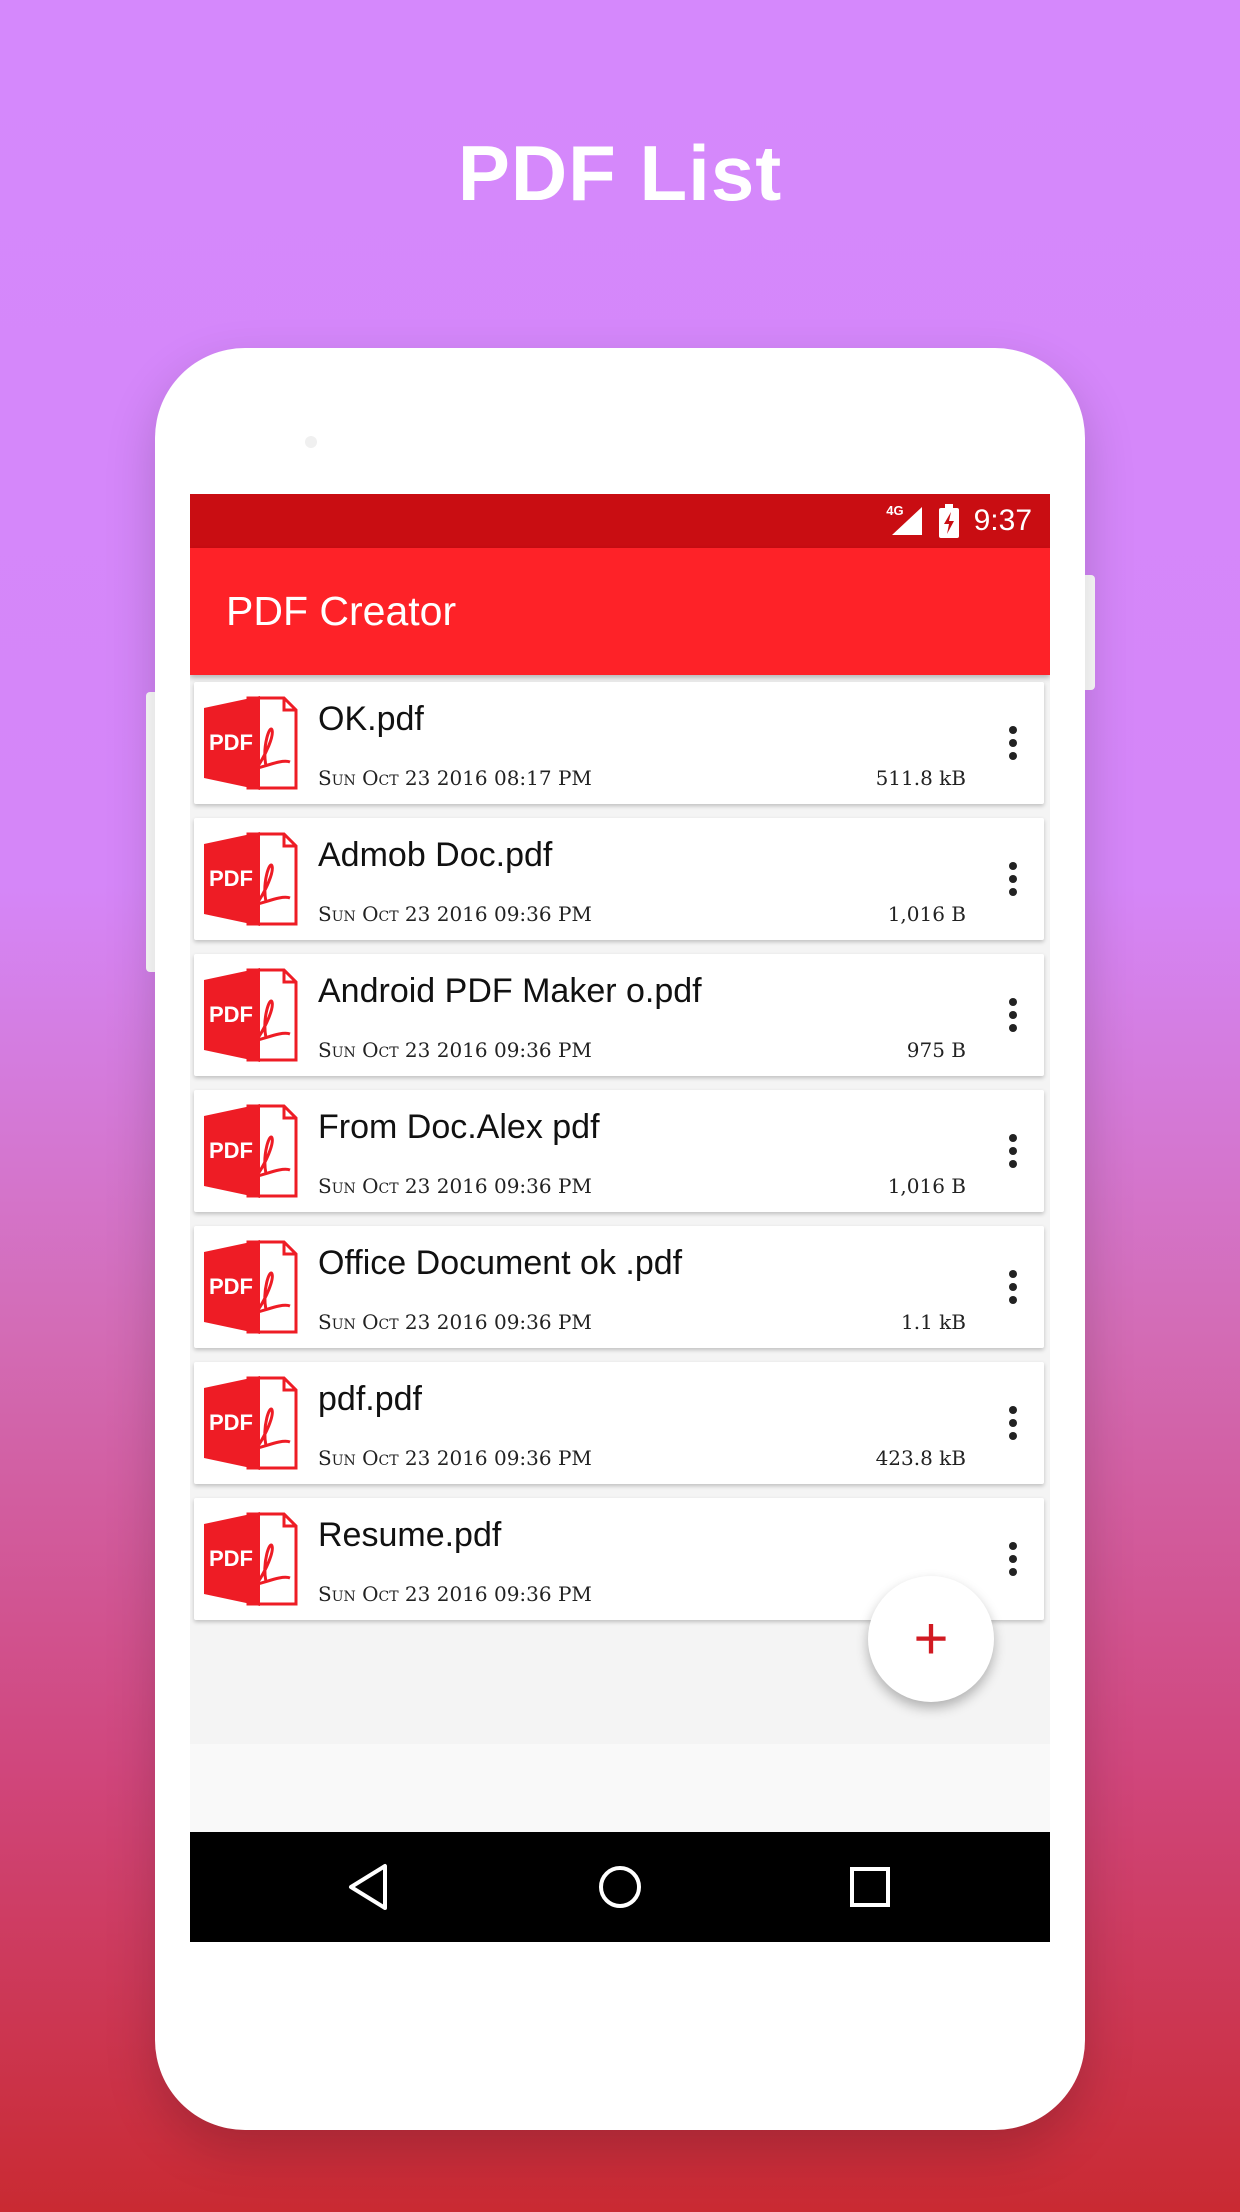  I want to click on navigation-bar, so click(620, 1887).